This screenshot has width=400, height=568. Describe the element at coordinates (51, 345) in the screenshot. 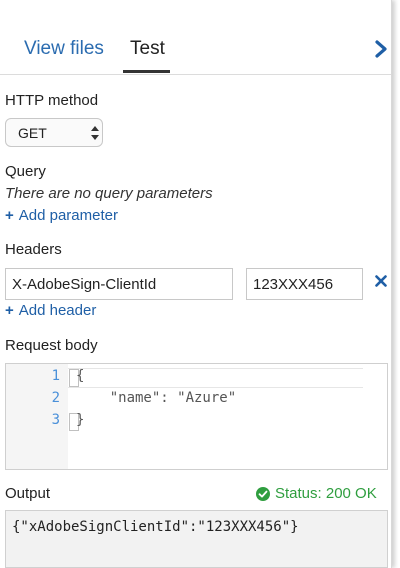

I see `request-body-label: Request body` at that location.